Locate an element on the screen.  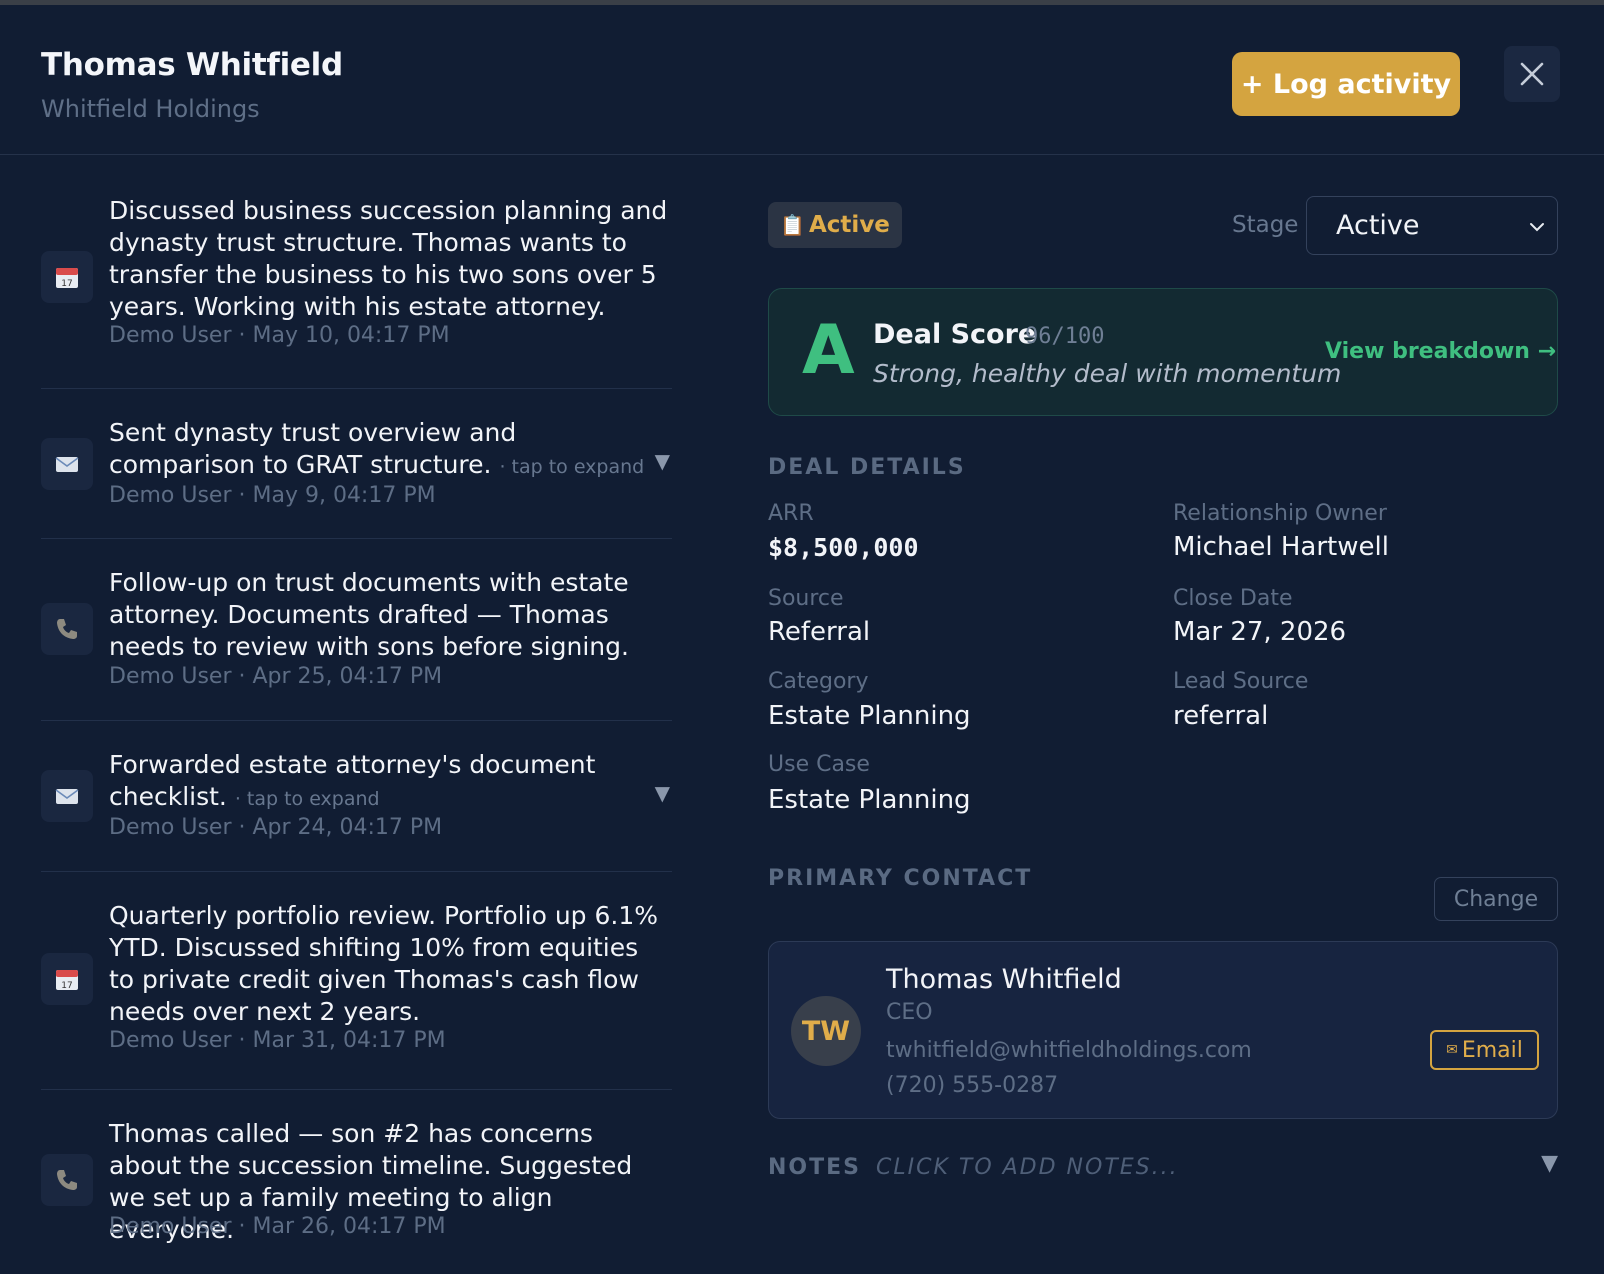
activity-meta: Demo User · May 10, 04:17 PM is located at coordinates (279, 335).